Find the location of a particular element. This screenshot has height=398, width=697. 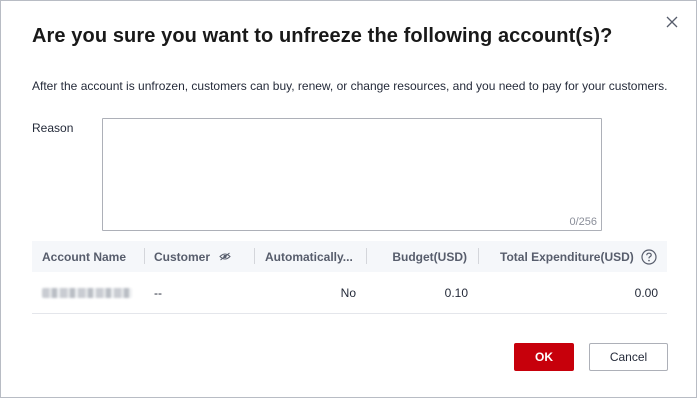

account-name-cell is located at coordinates (87, 293).